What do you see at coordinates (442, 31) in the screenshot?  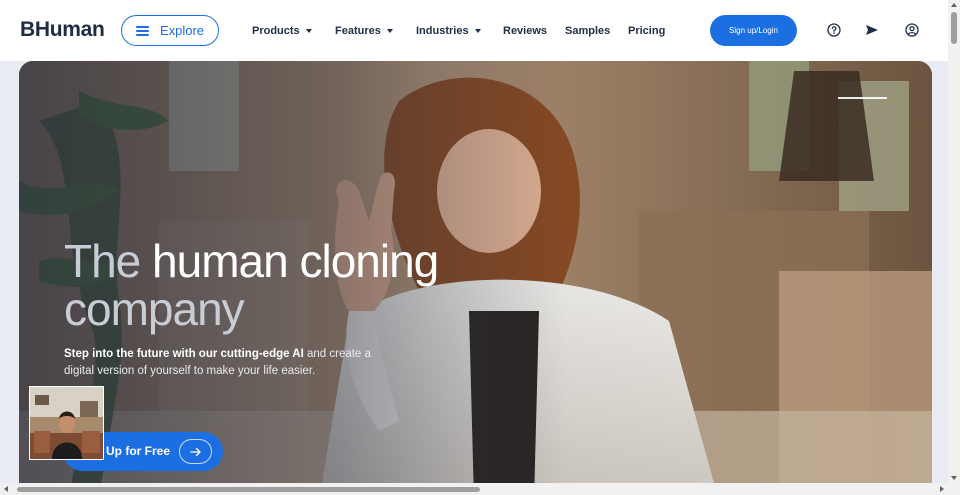 I see `nav-label: Industries` at bounding box center [442, 31].